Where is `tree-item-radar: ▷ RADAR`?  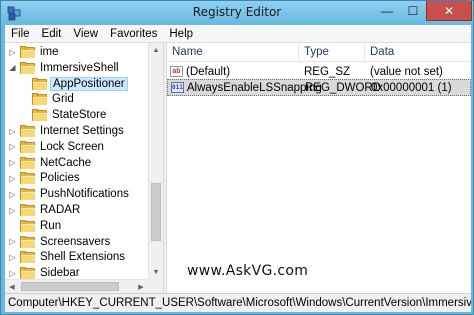
tree-item-radar: ▷ RADAR is located at coordinates (45, 210).